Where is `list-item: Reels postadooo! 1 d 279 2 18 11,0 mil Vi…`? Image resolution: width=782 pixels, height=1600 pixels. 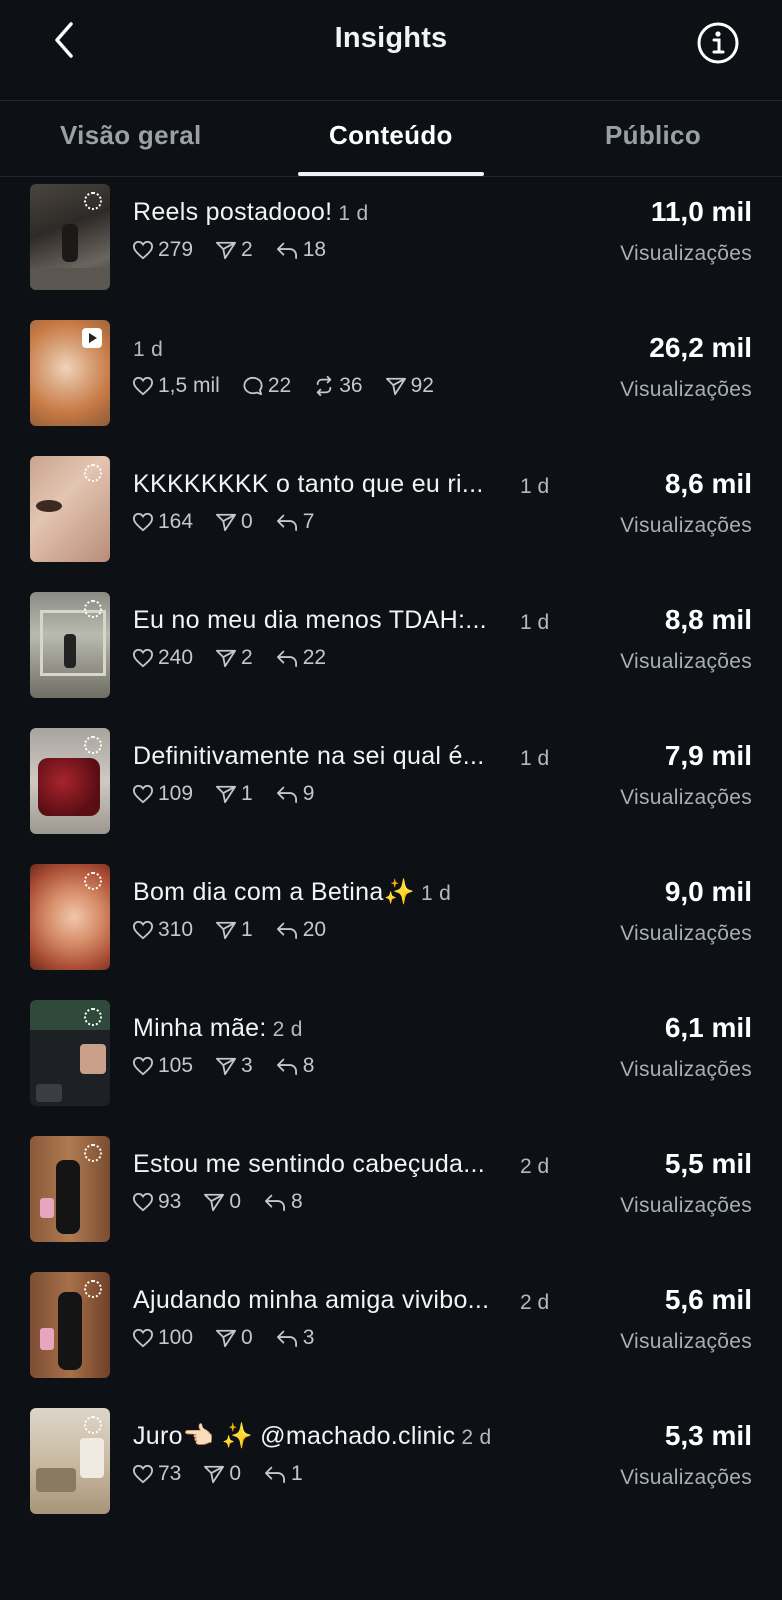 list-item: Reels postadooo! 1 d 279 2 18 11,0 mil Vi… is located at coordinates (391, 244).